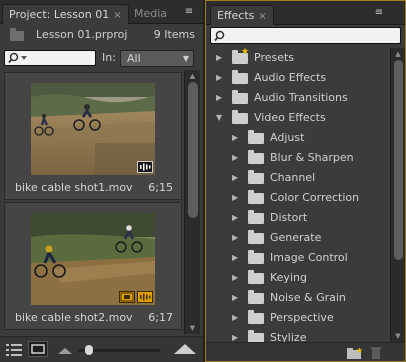 This screenshot has height=362, width=406. What do you see at coordinates (298, 258) in the screenshot?
I see `tree-item: ▶ Image Control` at bounding box center [298, 258].